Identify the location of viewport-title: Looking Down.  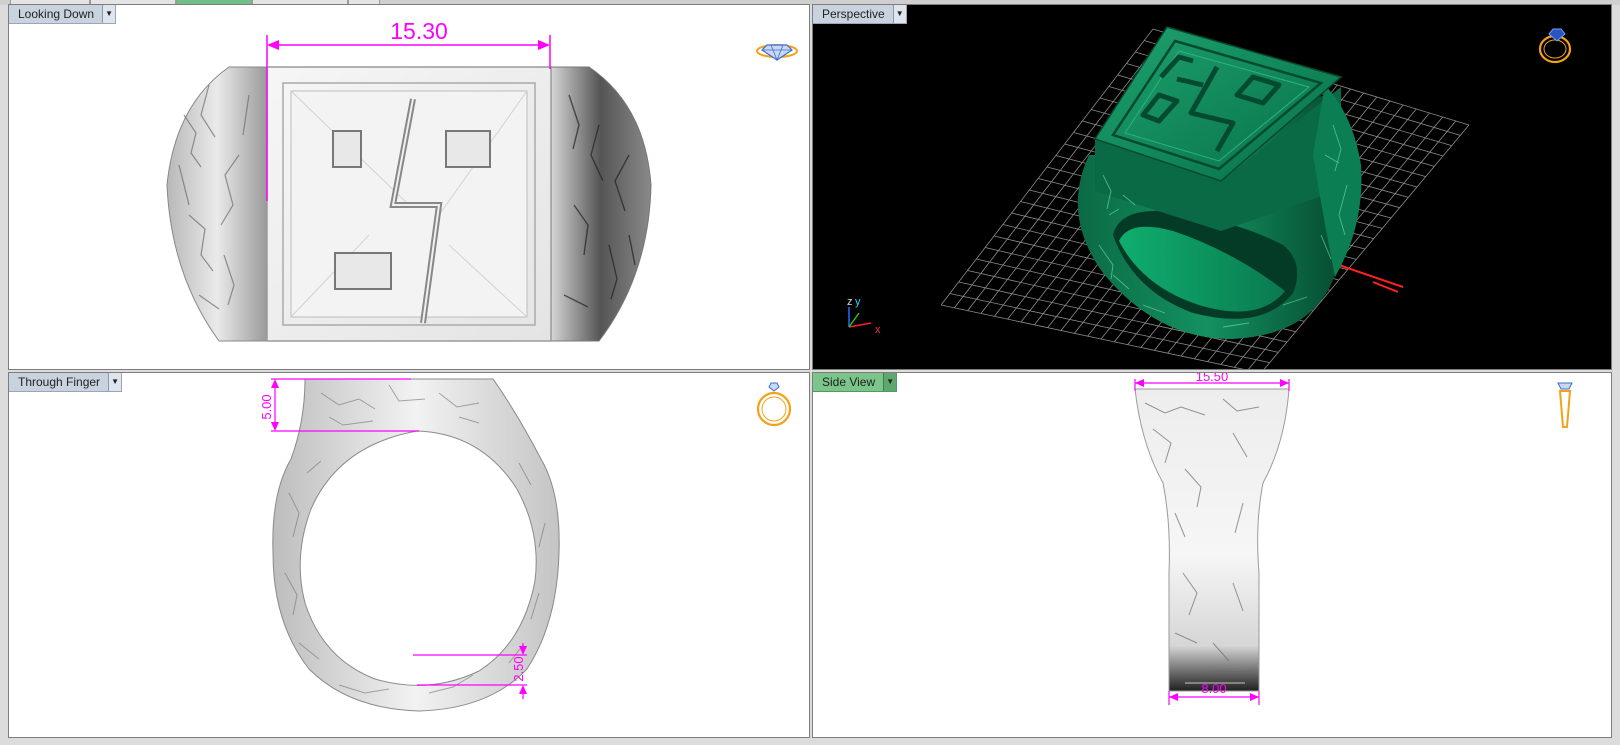
(56, 14).